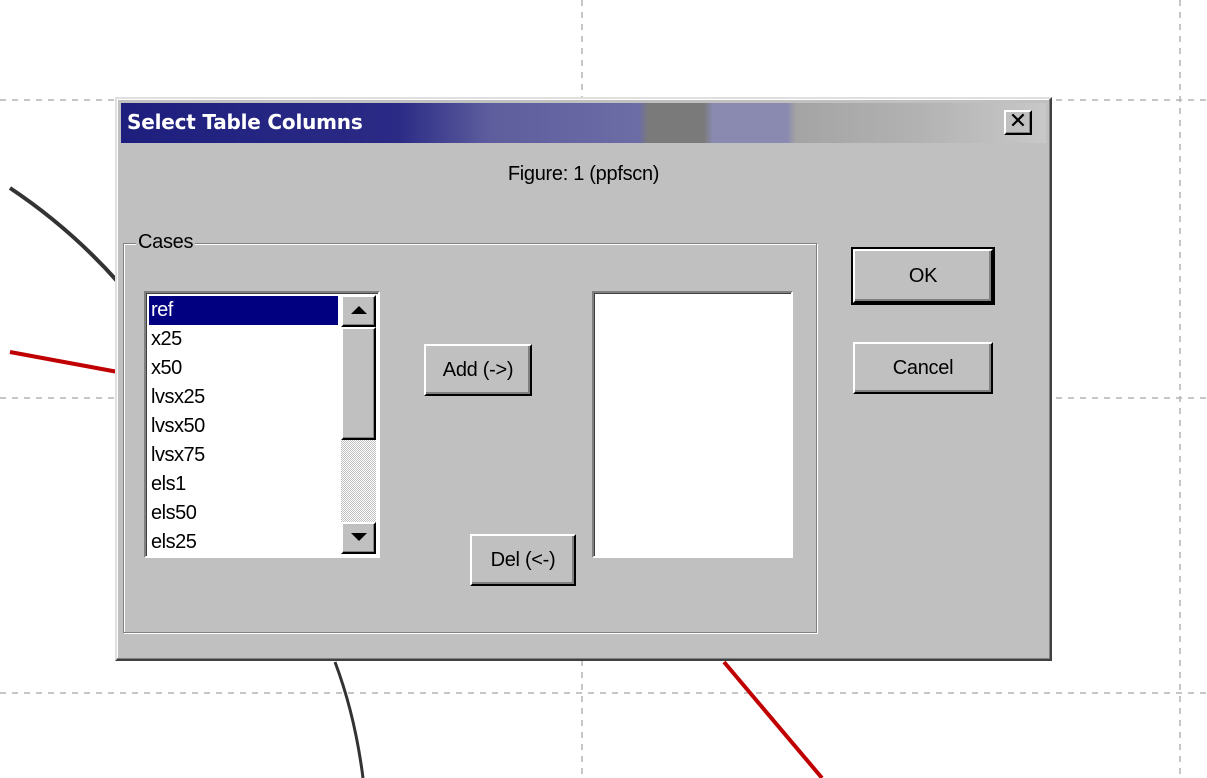 The width and height of the screenshot is (1207, 778). What do you see at coordinates (1018, 122) in the screenshot?
I see `close-icon: ✕` at bounding box center [1018, 122].